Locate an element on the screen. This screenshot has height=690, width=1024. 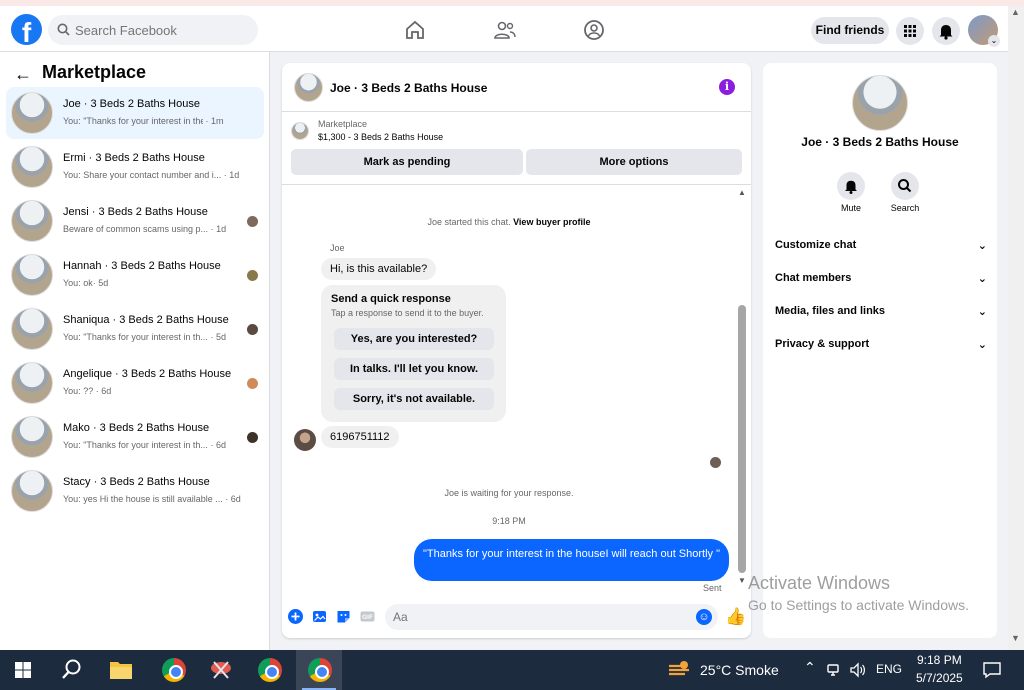
emoji-icon: ☺ is located at coordinates (704, 617).